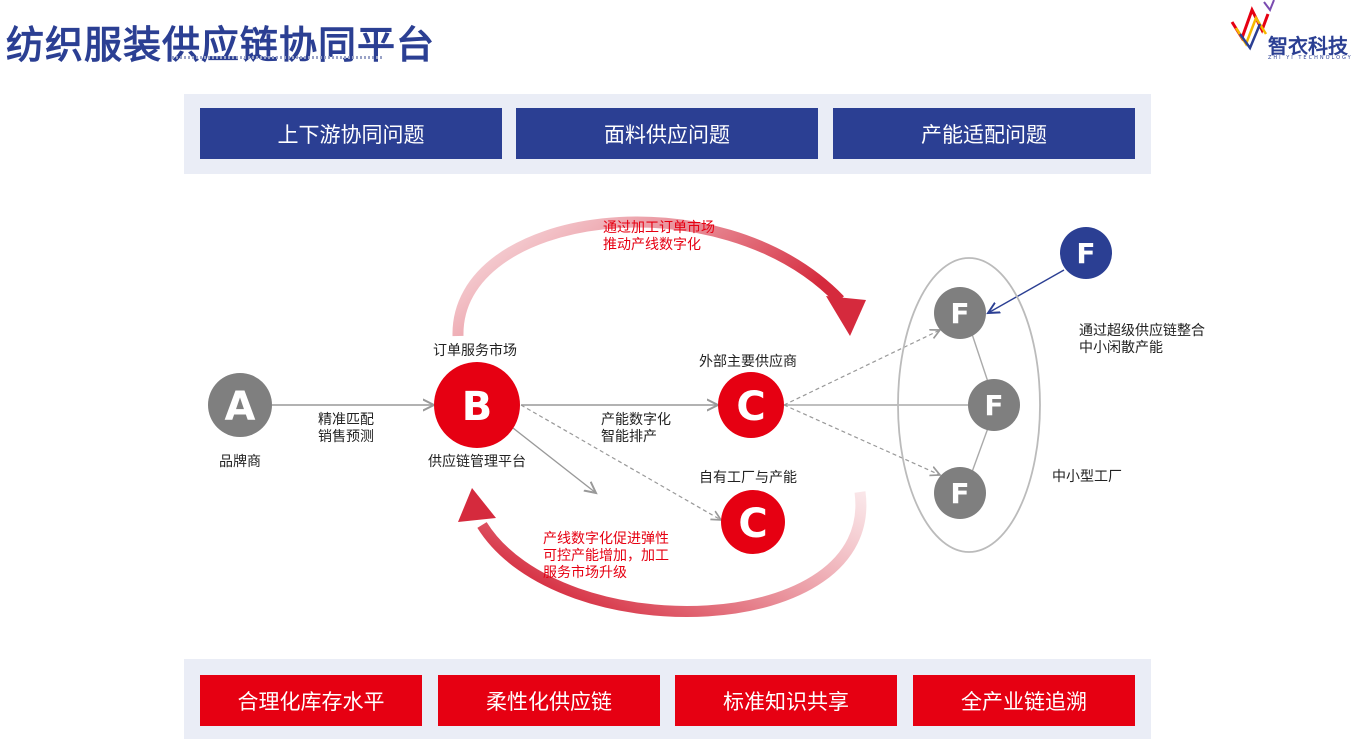 The width and height of the screenshot is (1360, 739). What do you see at coordinates (752, 524) in the screenshot?
I see `node-c2-letter: C` at bounding box center [752, 524].